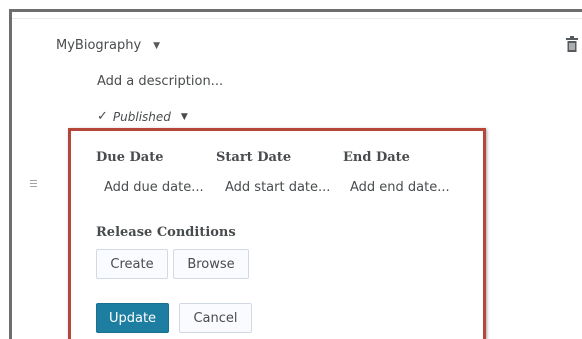 Image resolution: width=582 pixels, height=339 pixels. What do you see at coordinates (376, 157) in the screenshot?
I see `end-date-header: End Date` at bounding box center [376, 157].